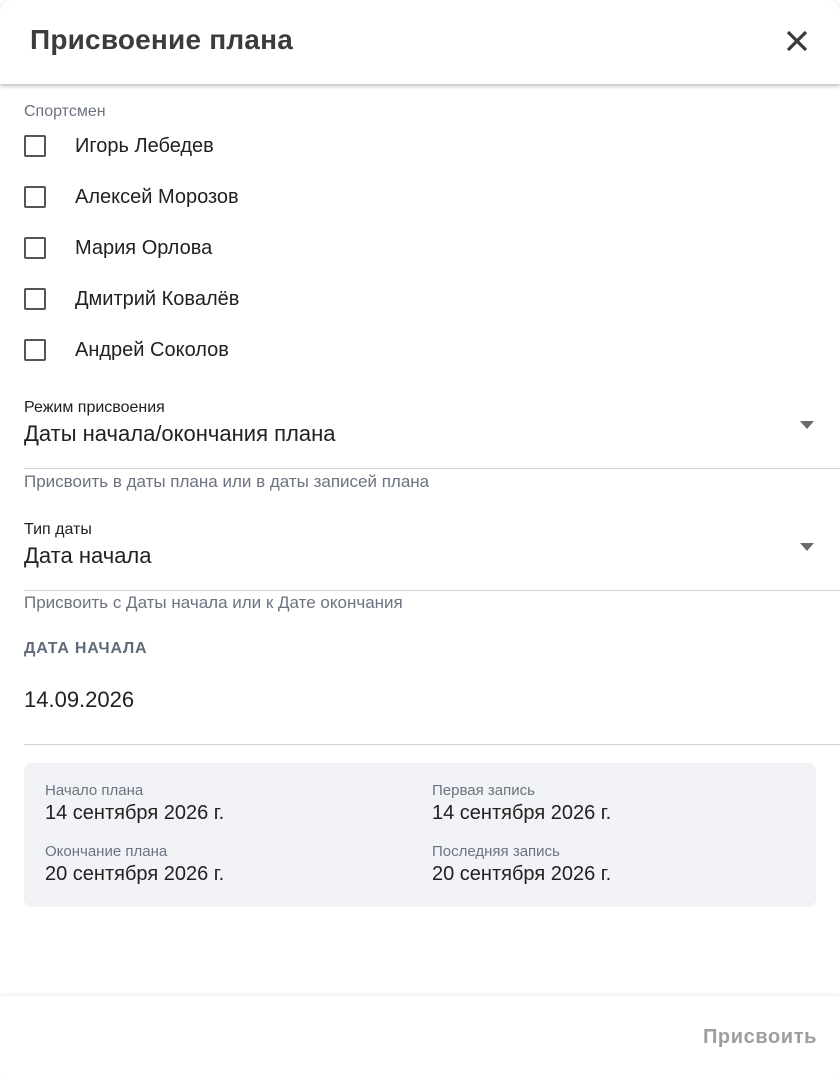 This screenshot has height=1080, width=840. I want to click on start-date-underline, so click(432, 744).